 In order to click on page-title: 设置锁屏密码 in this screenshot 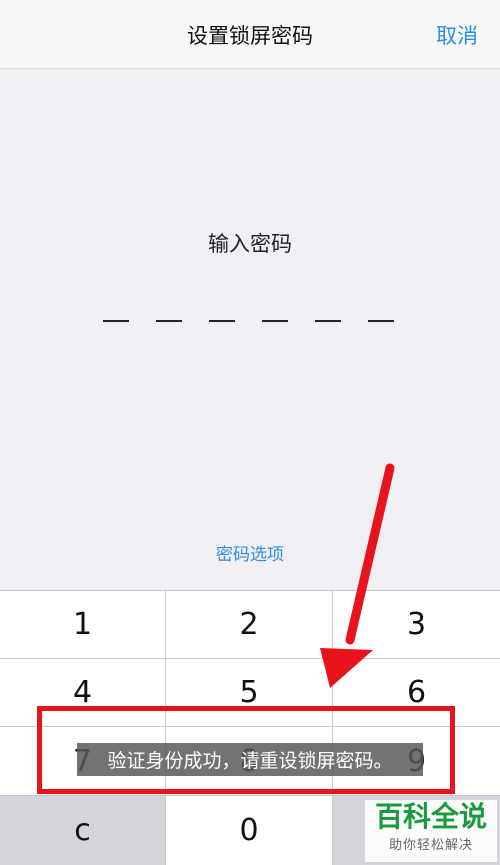, I will do `click(250, 36)`.